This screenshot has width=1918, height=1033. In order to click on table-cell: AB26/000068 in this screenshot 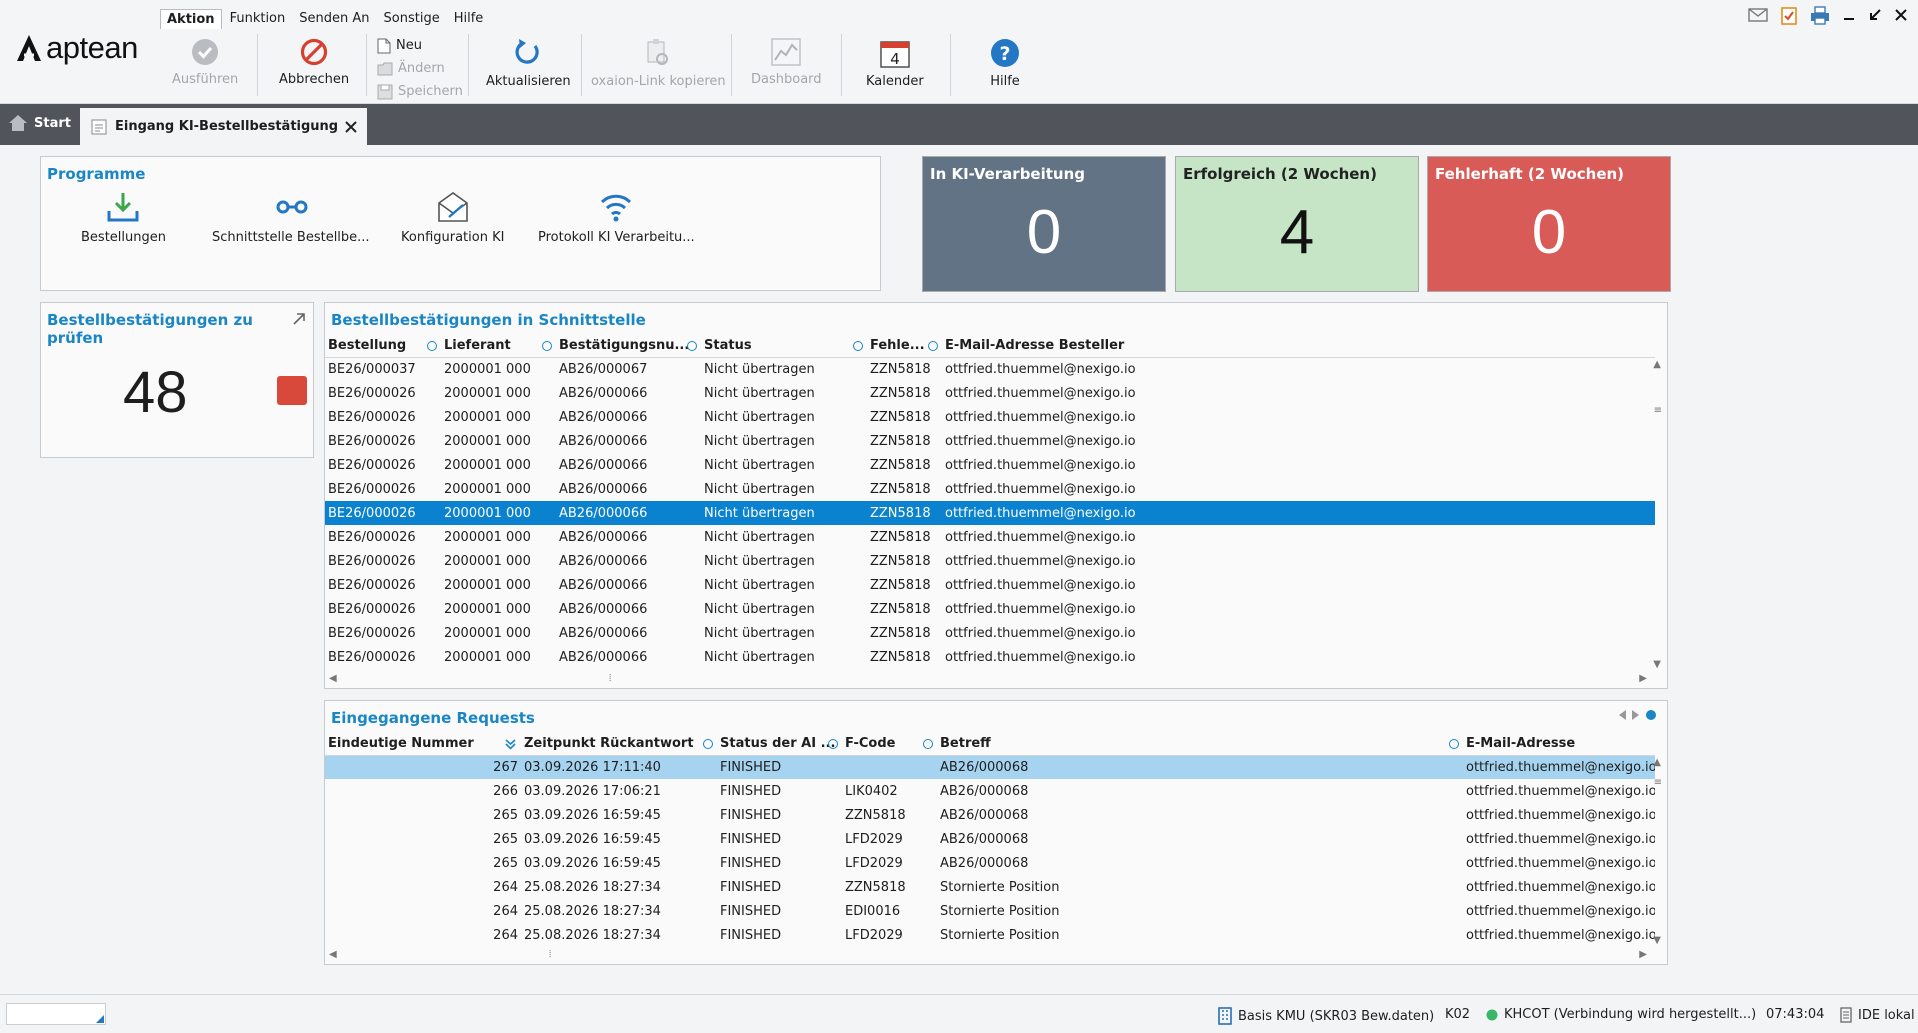, I will do `click(984, 815)`.